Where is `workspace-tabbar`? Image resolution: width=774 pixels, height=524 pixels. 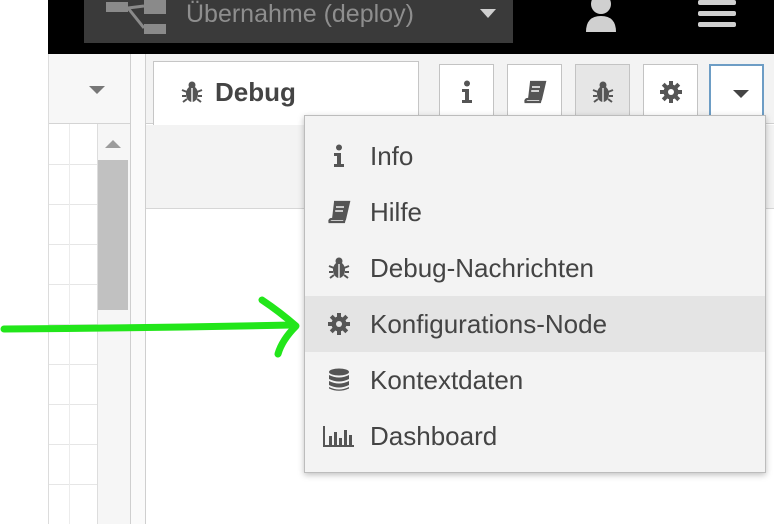
workspace-tabbar is located at coordinates (90, 89).